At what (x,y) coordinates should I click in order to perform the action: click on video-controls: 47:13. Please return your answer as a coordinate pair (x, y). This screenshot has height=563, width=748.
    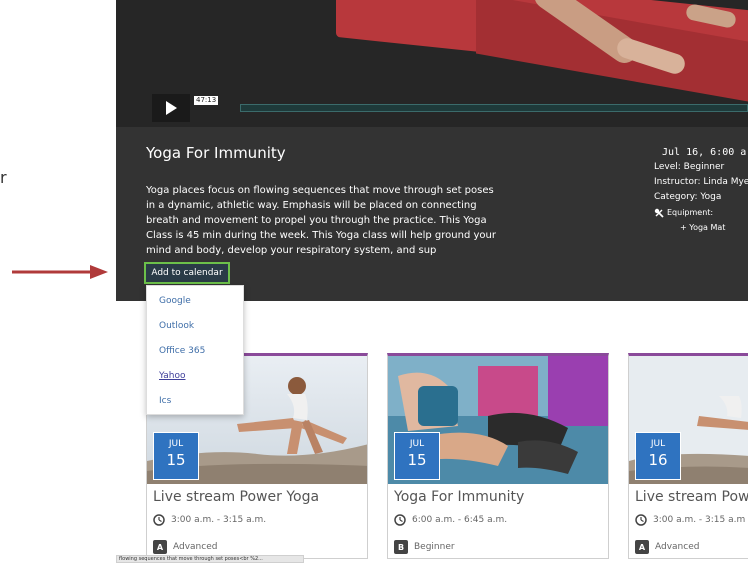
    Looking at the image, I should click on (450, 109).